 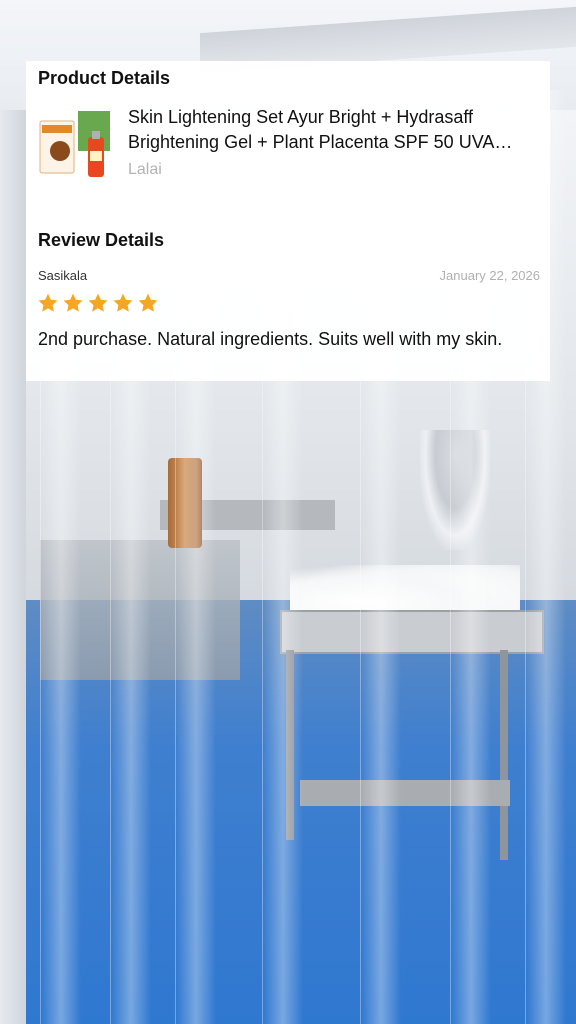 I want to click on product-details-heading: Product Details, so click(x=104, y=78).